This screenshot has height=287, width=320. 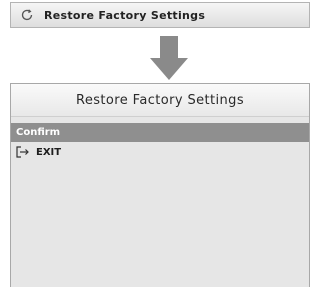 I want to click on dialog-title: Restore Factory Settings, so click(x=160, y=100).